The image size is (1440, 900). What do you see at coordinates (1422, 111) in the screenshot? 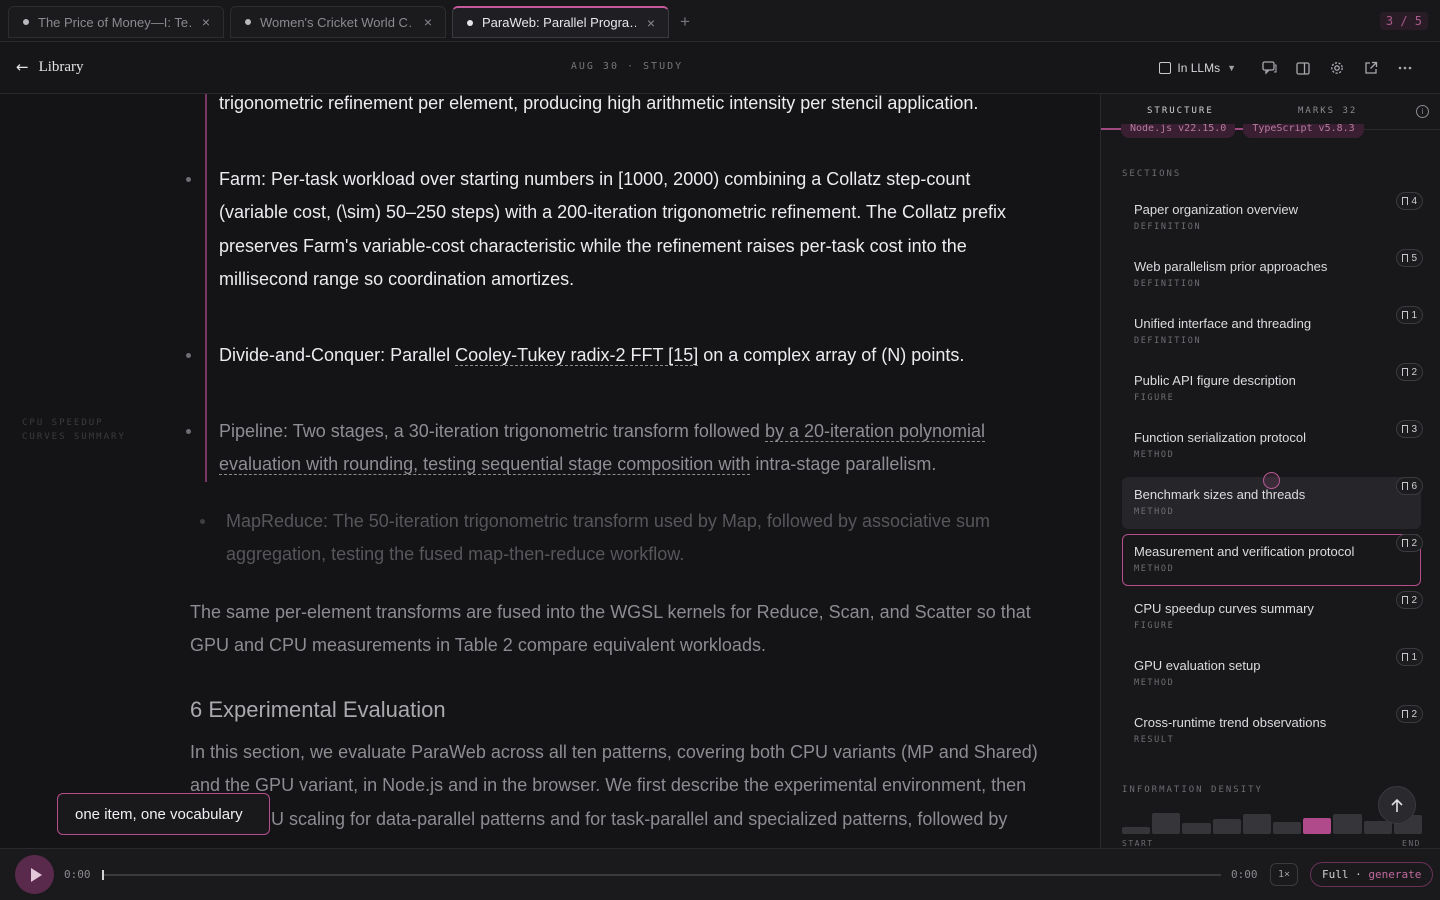
I see `info-icon: i` at bounding box center [1422, 111].